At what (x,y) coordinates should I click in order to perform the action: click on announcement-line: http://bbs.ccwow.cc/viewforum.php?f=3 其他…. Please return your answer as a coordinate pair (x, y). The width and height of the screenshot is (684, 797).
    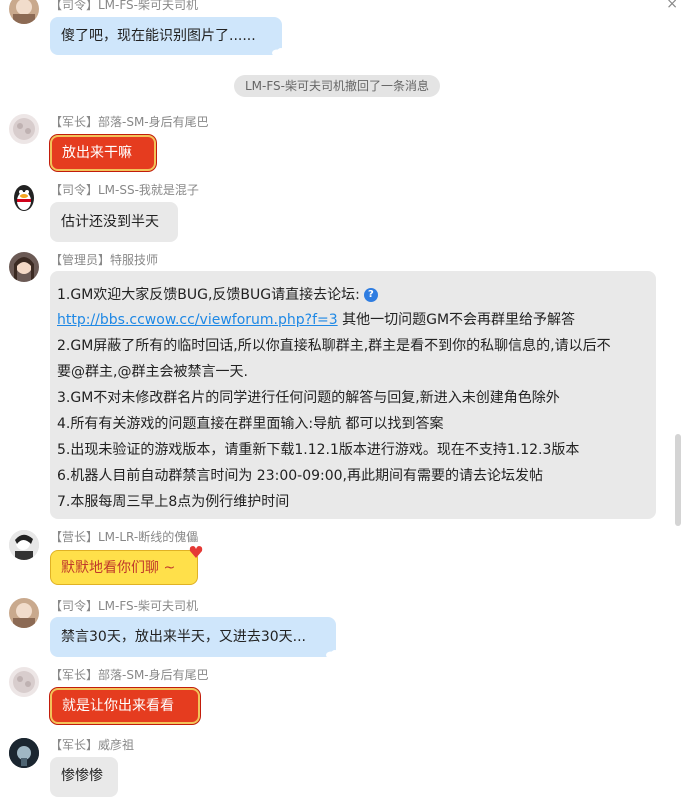
    Looking at the image, I should click on (316, 320).